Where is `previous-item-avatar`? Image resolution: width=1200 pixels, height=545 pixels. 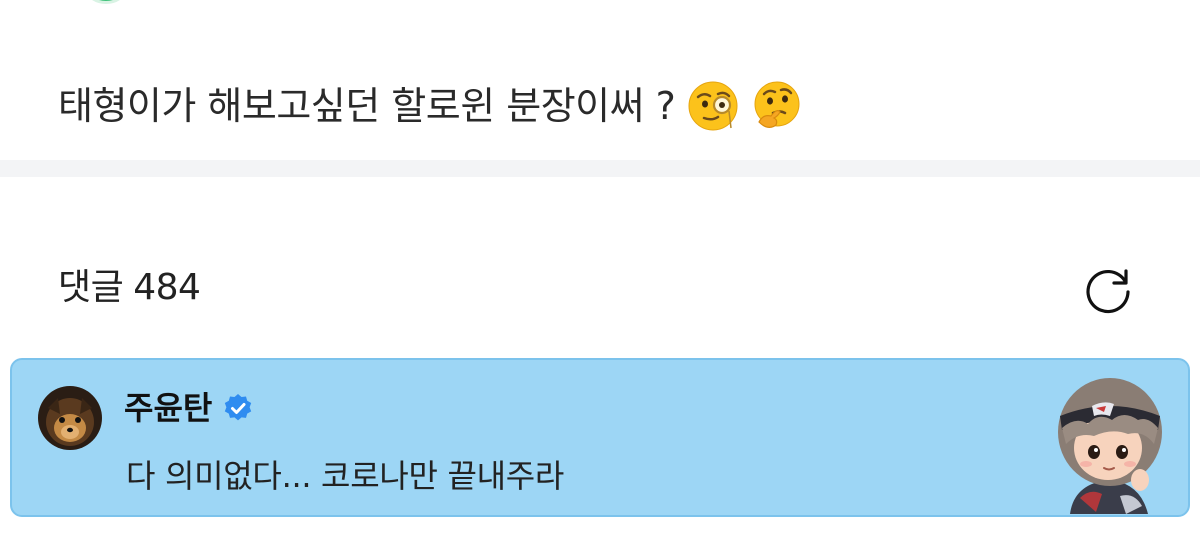 previous-item-avatar is located at coordinates (106, 2).